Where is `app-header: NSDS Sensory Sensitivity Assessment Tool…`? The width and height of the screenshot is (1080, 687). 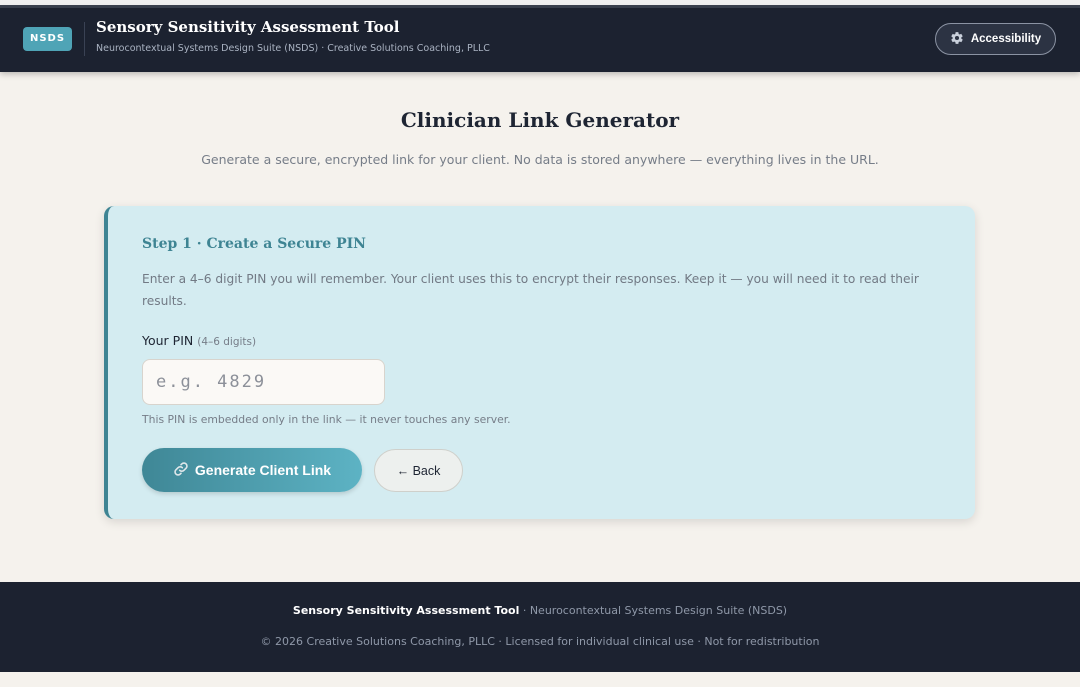
app-header: NSDS Sensory Sensitivity Assessment Tool… is located at coordinates (540, 40).